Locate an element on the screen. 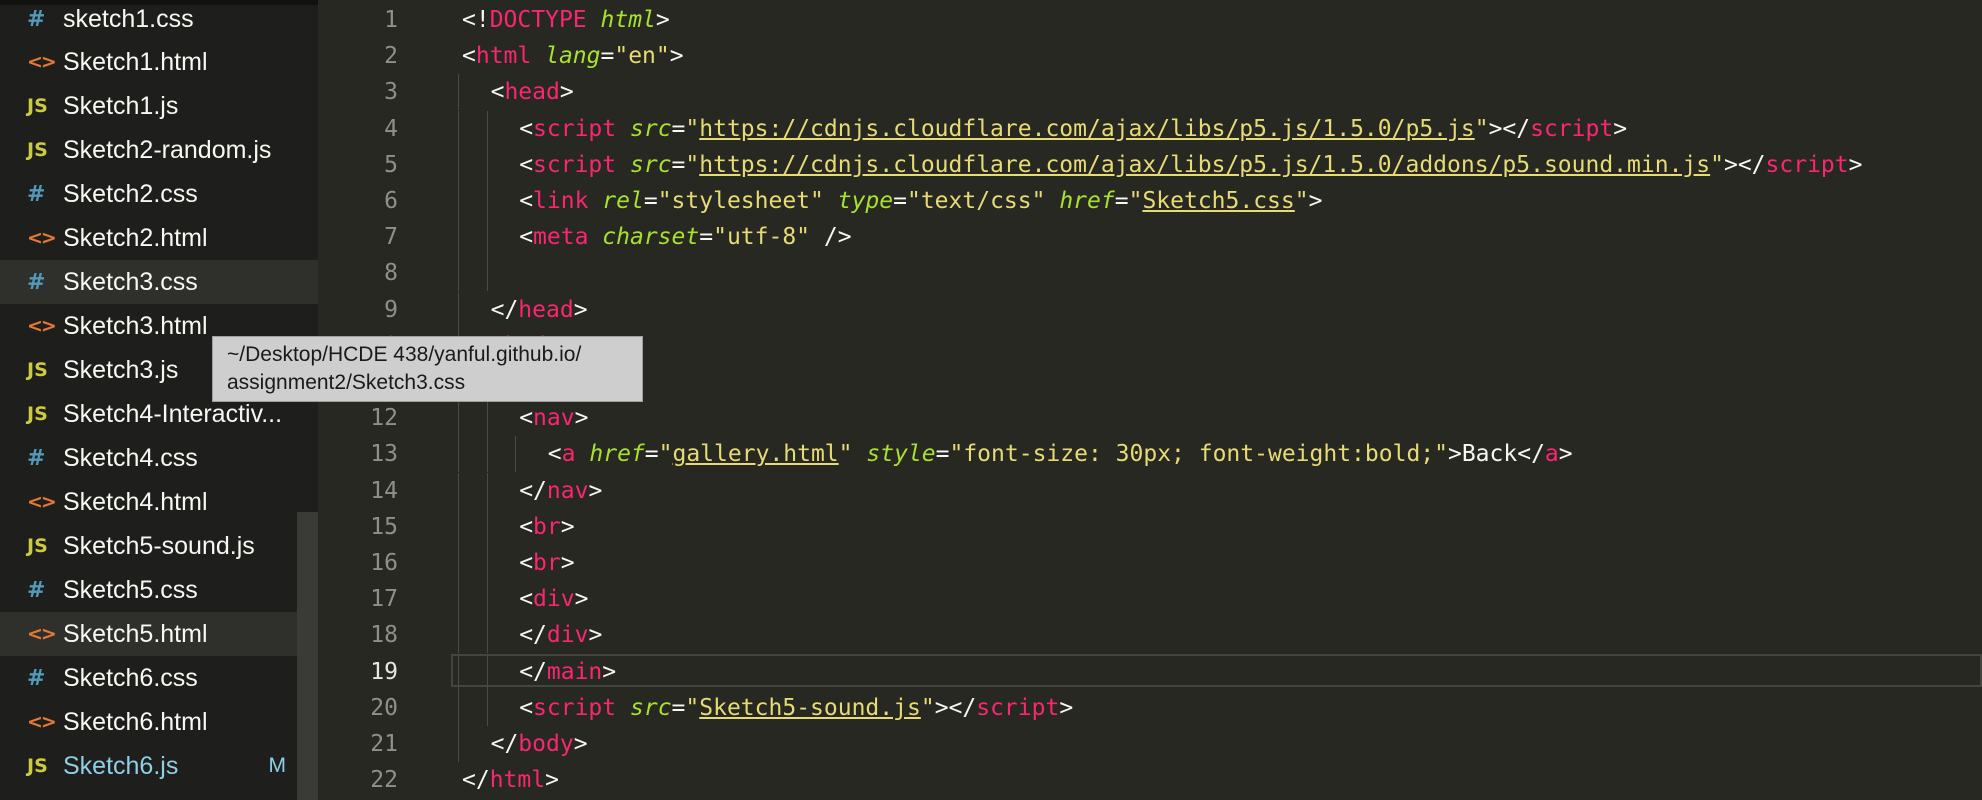 This screenshot has width=1982, height=800. file-name-label: Sketch6.html is located at coordinates (135, 721).